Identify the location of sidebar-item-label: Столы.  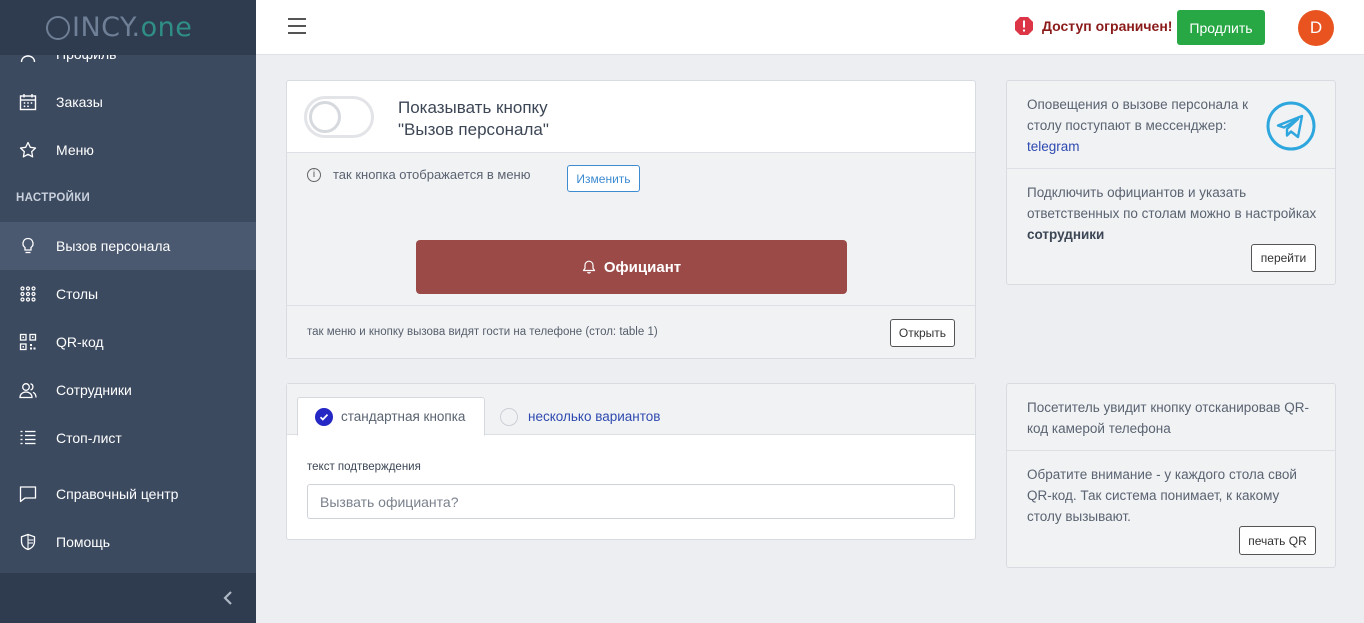
(77, 294).